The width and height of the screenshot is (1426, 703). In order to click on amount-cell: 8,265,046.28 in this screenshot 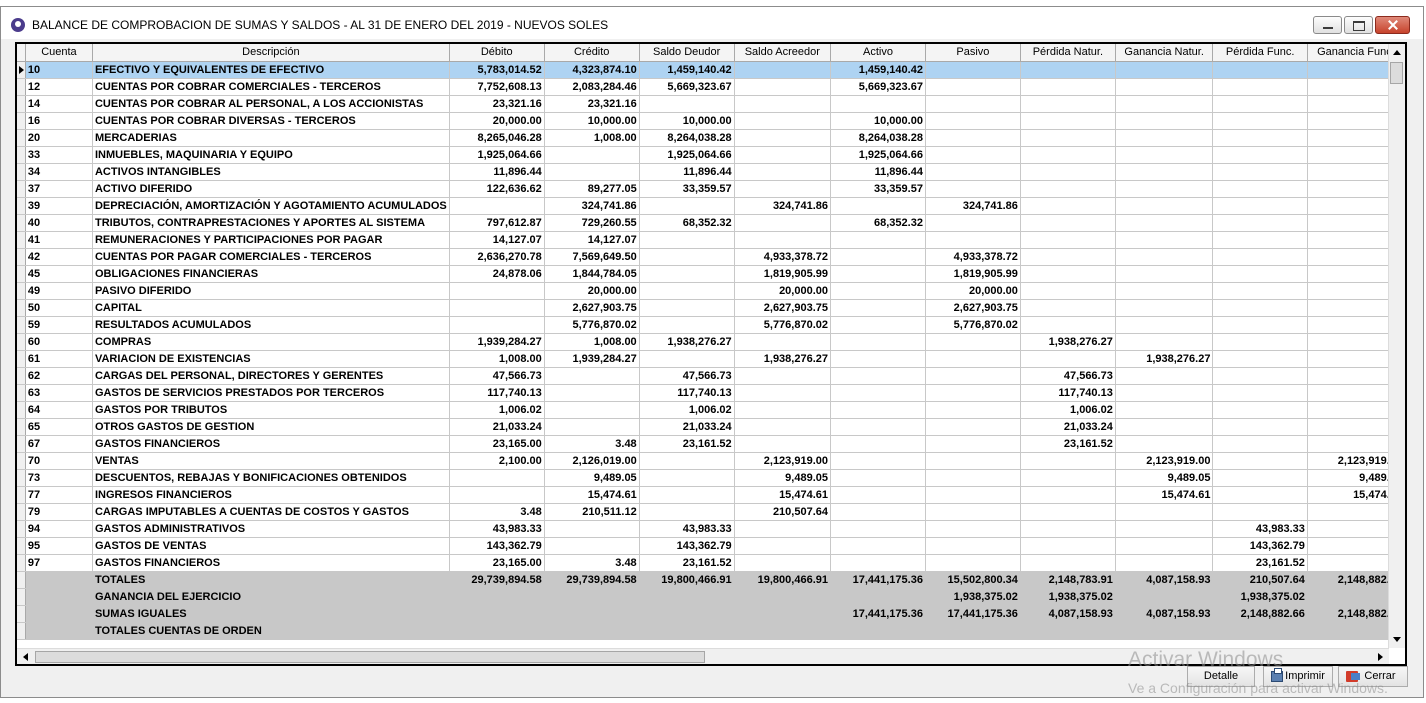, I will do `click(497, 138)`.